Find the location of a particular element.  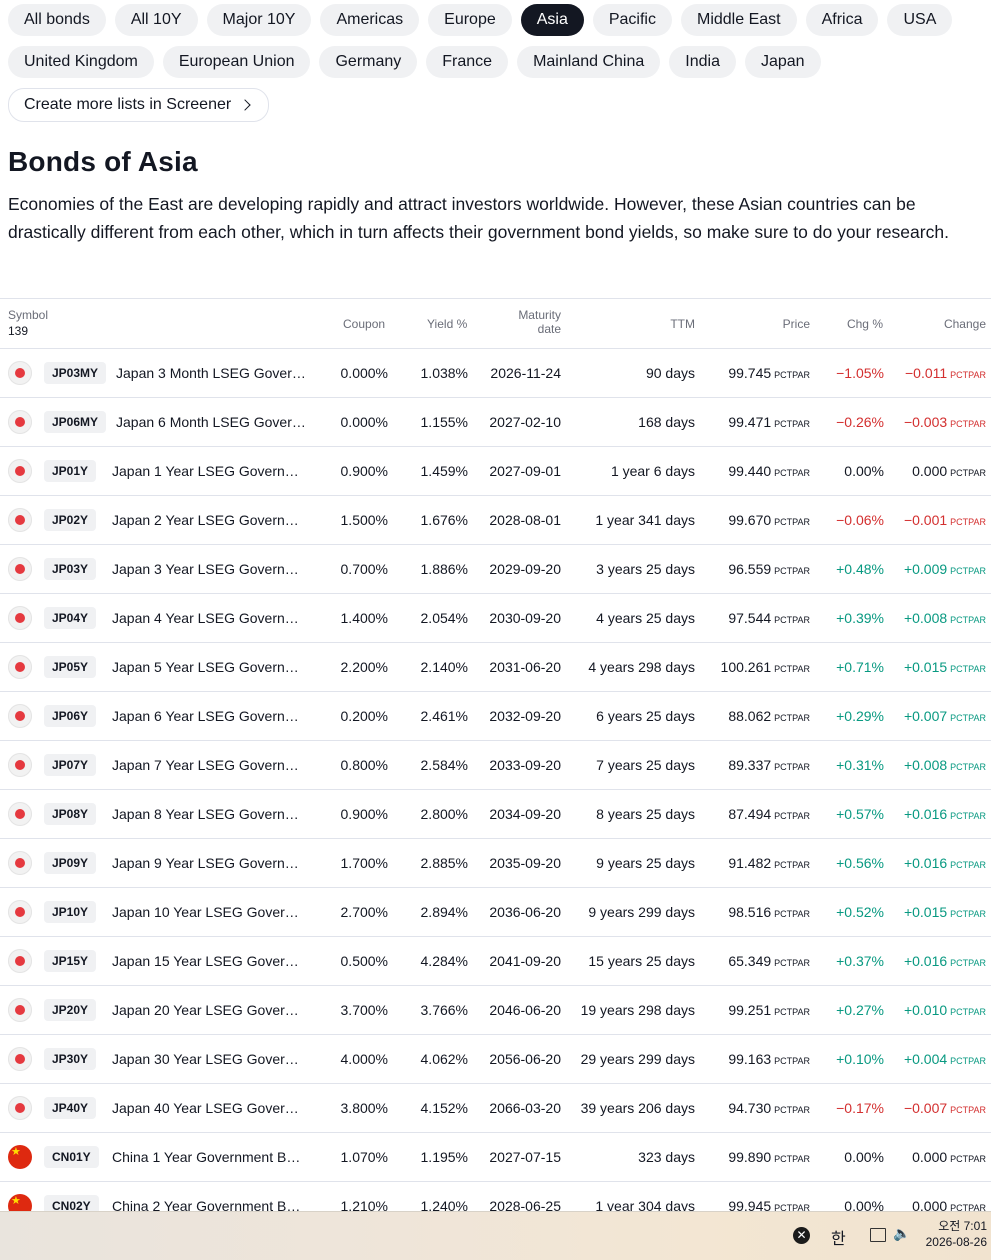

bond-ticker: JP01Y is located at coordinates (70, 471).